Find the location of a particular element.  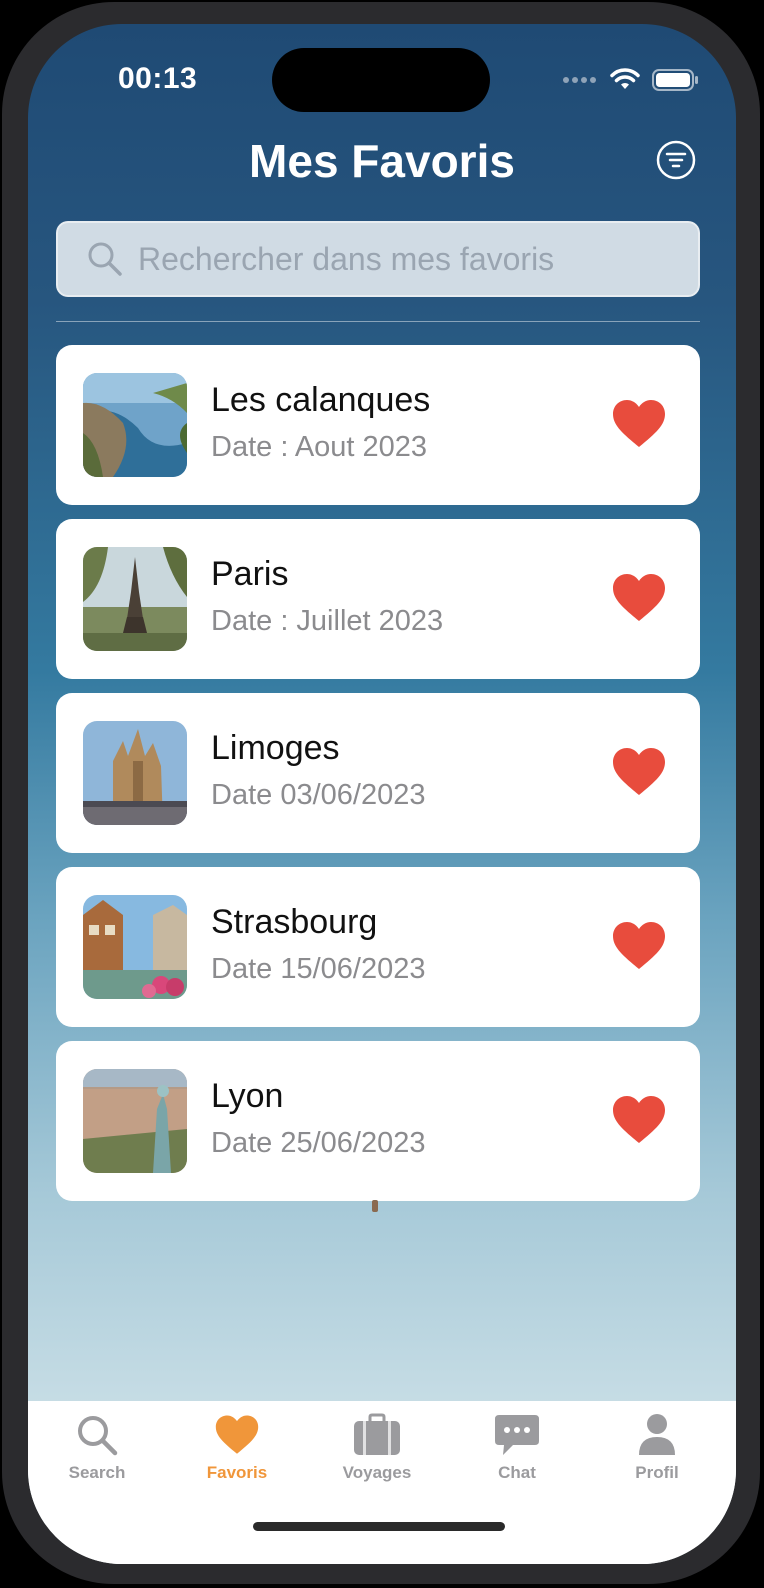

place-title: Limoges is located at coordinates (275, 748).